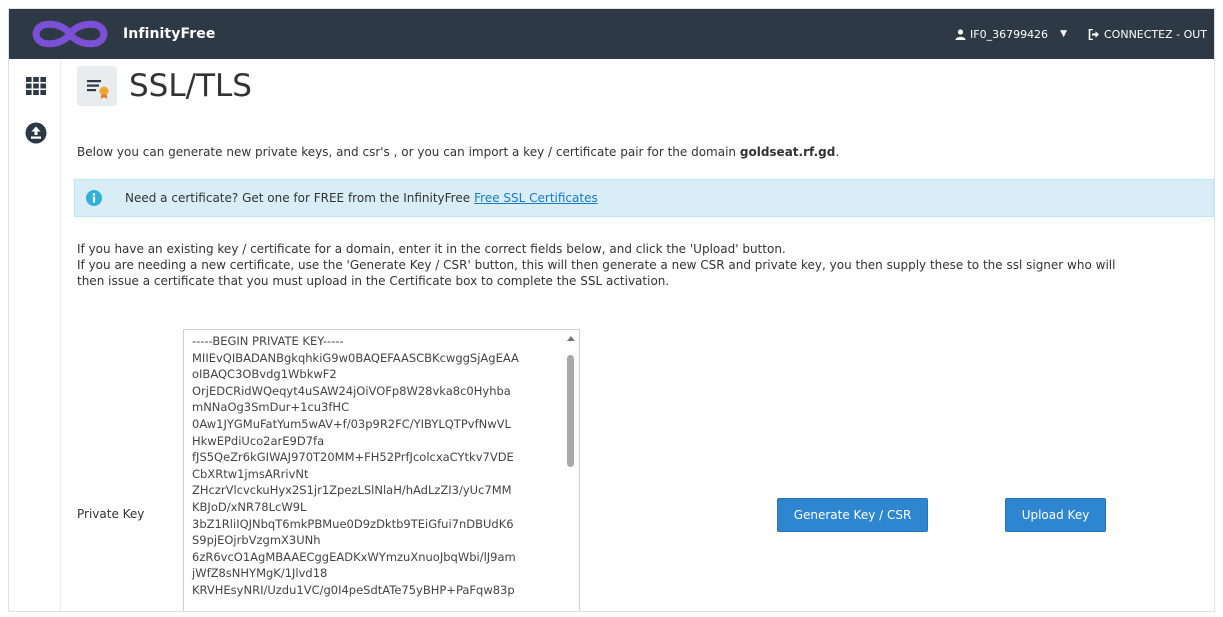 Image resolution: width=1223 pixels, height=617 pixels. What do you see at coordinates (264, 374) in the screenshot?
I see `private-key-line: oIBAQC3OBvdg1WbkwF2` at bounding box center [264, 374].